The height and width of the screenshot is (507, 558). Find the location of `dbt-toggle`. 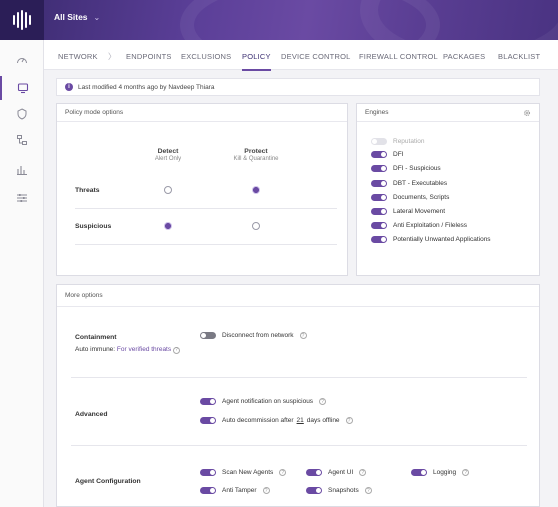

dbt-toggle is located at coordinates (379, 183).